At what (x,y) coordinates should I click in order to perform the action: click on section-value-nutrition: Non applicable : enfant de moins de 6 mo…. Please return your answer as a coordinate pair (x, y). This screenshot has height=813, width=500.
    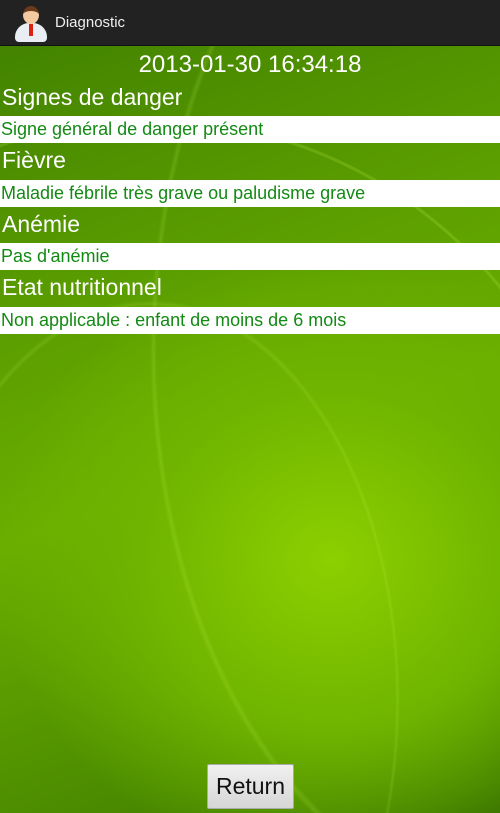
    Looking at the image, I should click on (250, 320).